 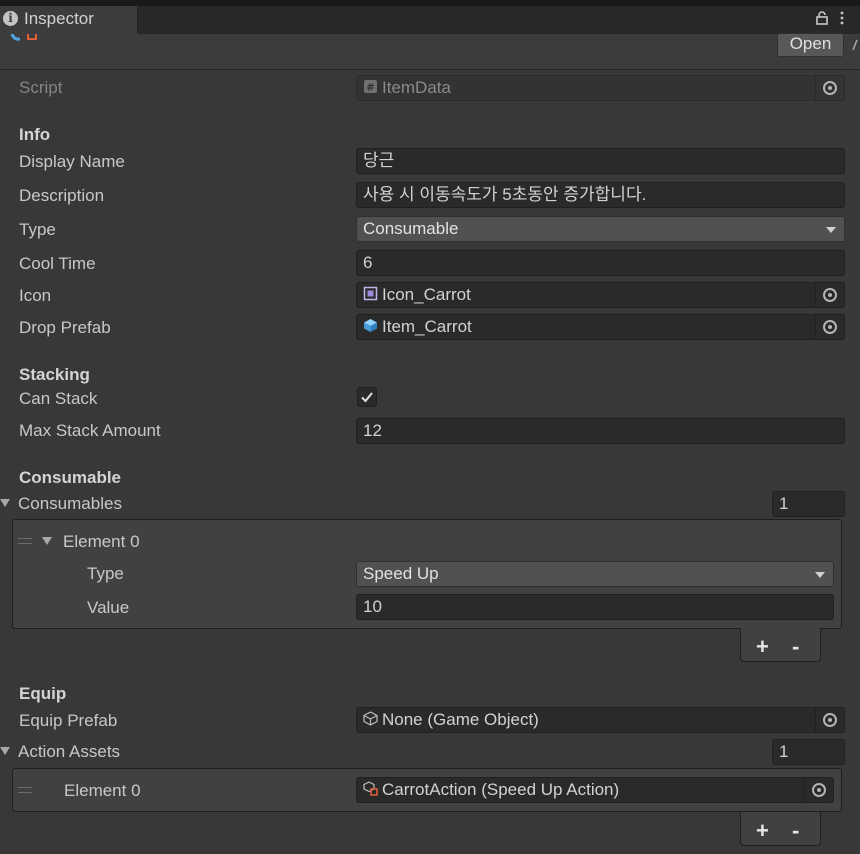 What do you see at coordinates (69, 752) in the screenshot?
I see `action-assets-label: Action Assets` at bounding box center [69, 752].